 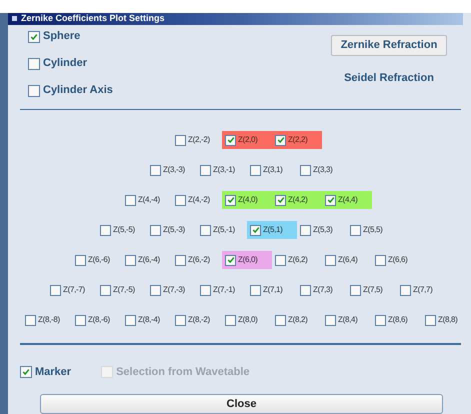 What do you see at coordinates (14, 19) in the screenshot?
I see `window-menu-icon` at bounding box center [14, 19].